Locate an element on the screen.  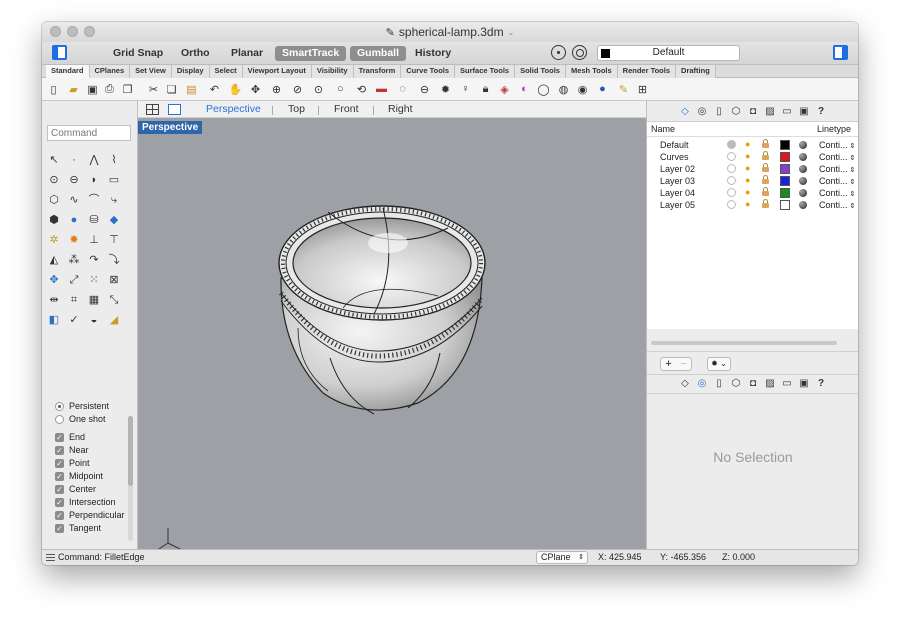
copy-tool-icon: ⤢ is located at coordinates (74, 280).